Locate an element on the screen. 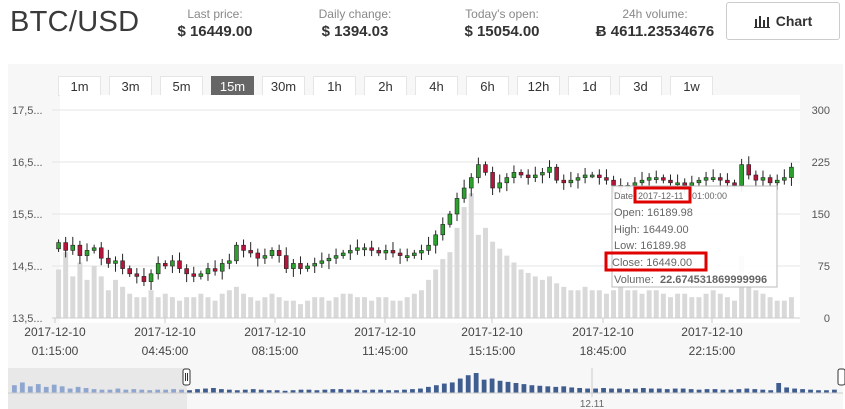 The image size is (845, 409). y2-tick-label: 225 is located at coordinates (821, 163).